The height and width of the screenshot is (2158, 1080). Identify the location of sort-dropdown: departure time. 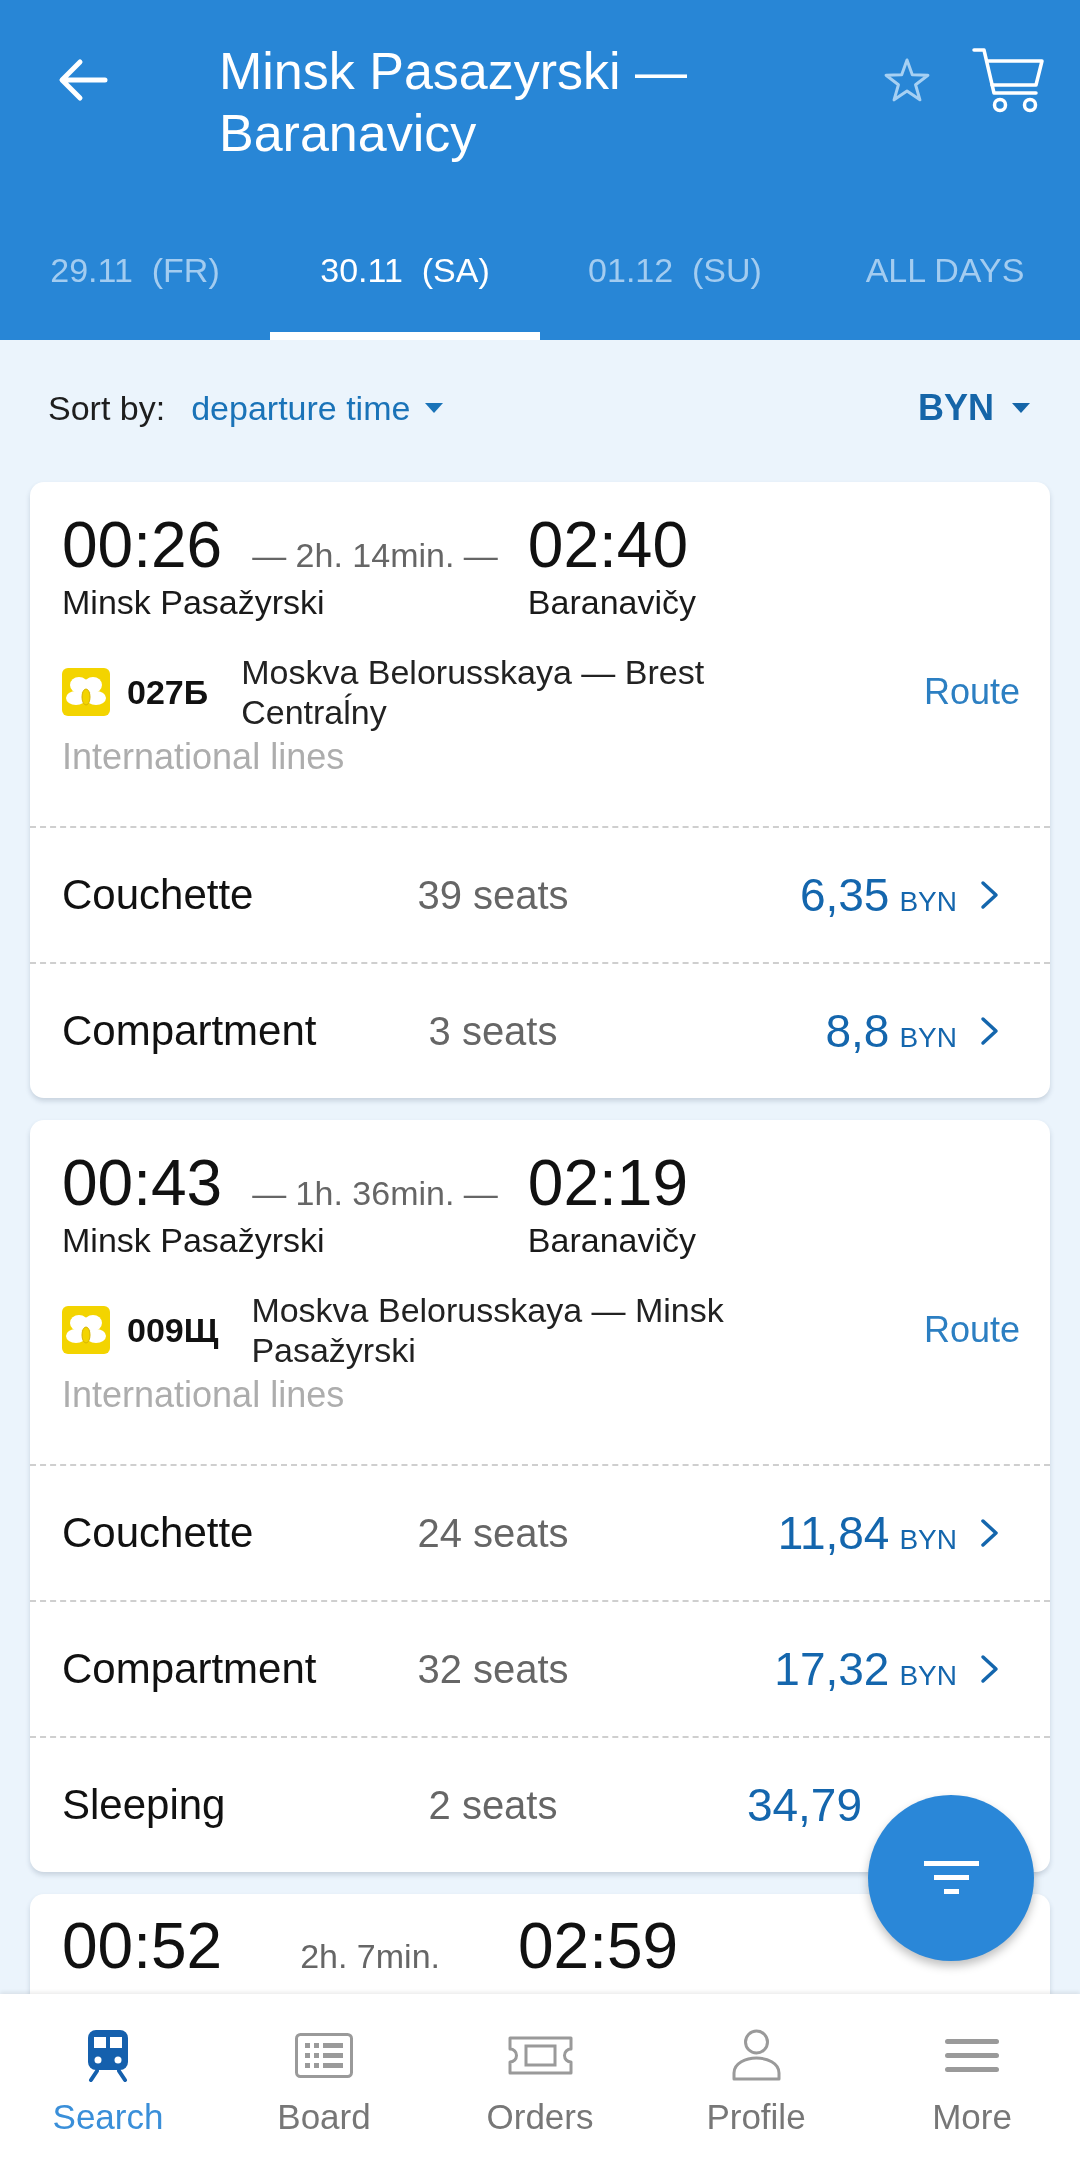
(317, 408).